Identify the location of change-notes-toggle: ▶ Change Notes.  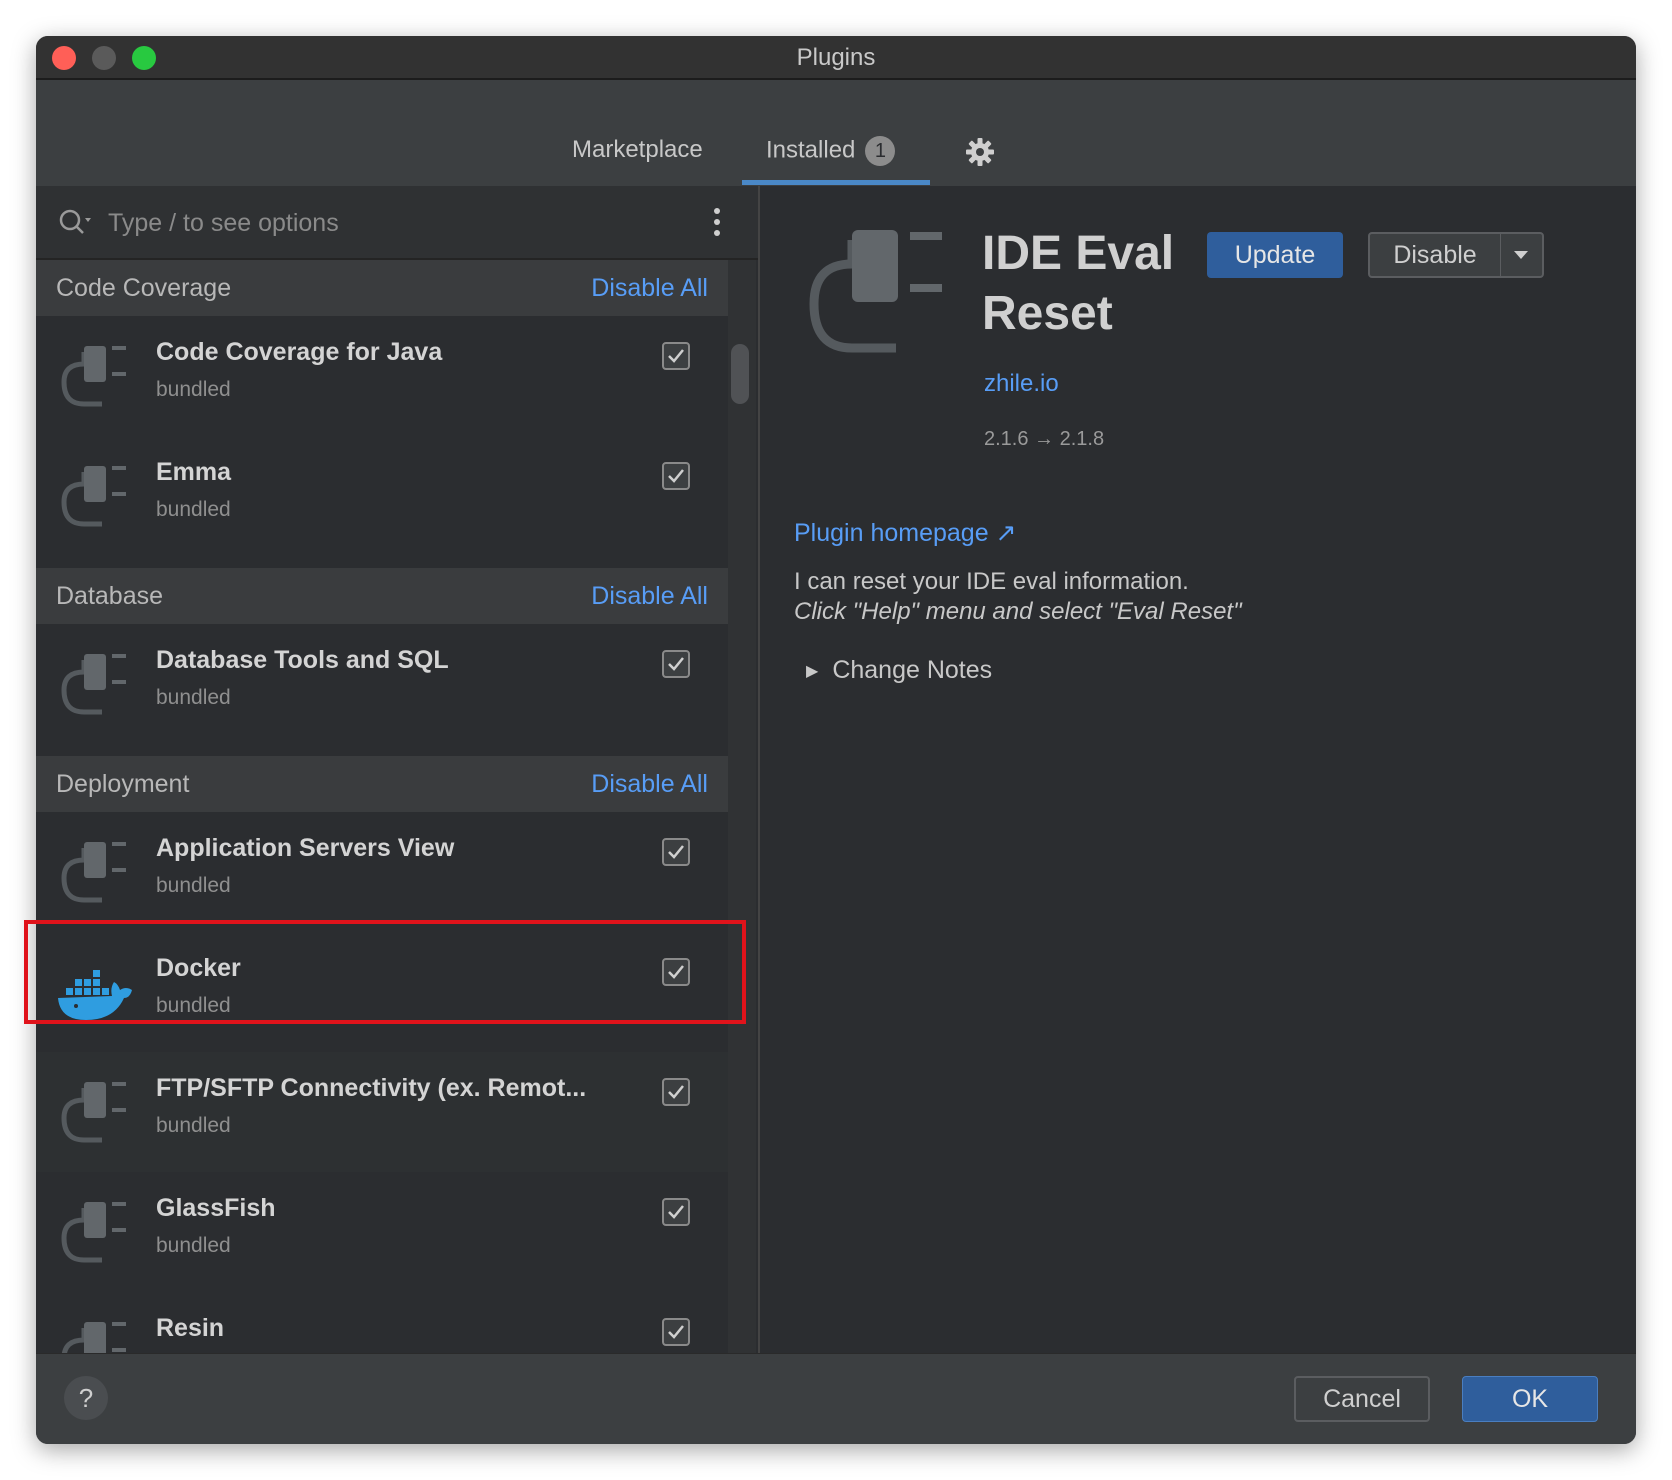
(899, 670).